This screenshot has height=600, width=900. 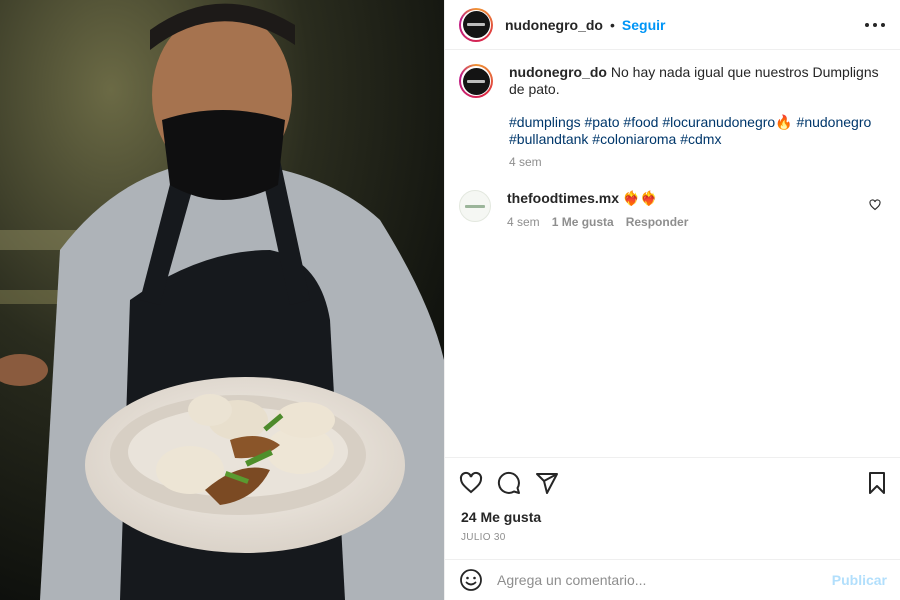 What do you see at coordinates (672, 500) in the screenshot?
I see `post-actions: 24 Me gusta JULIO 30` at bounding box center [672, 500].